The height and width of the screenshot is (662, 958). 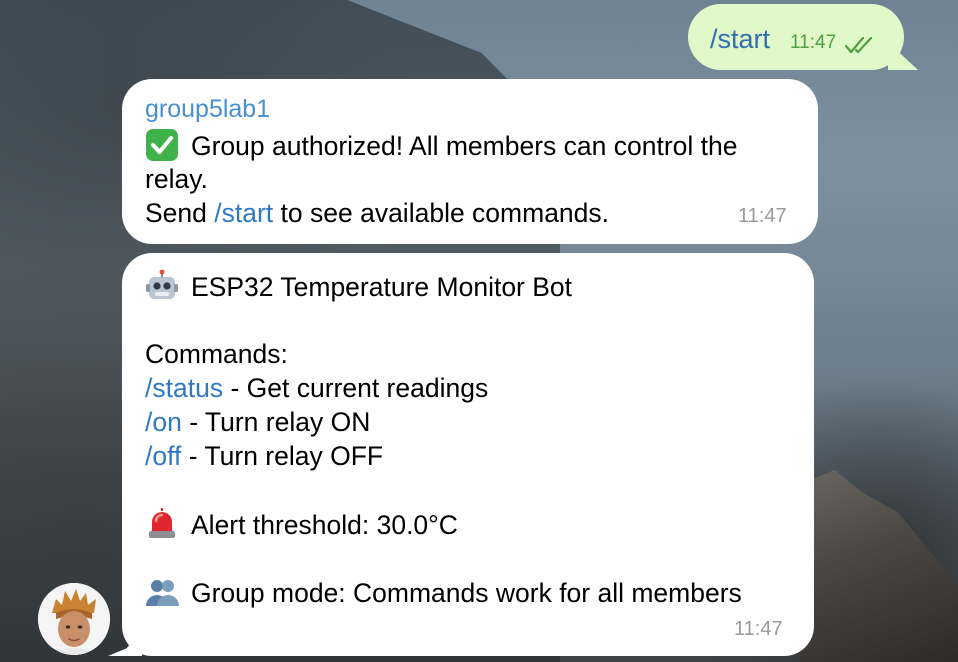 What do you see at coordinates (163, 422) in the screenshot?
I see `on-command-link: /on` at bounding box center [163, 422].